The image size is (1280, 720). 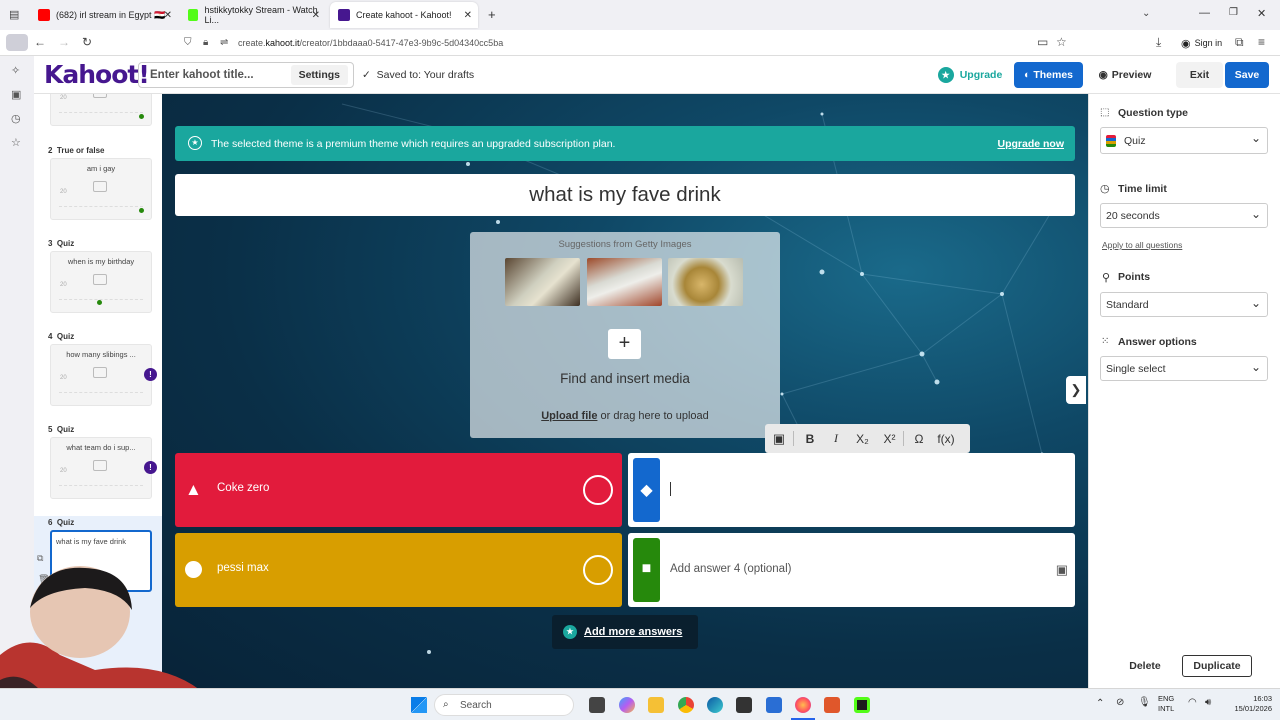 What do you see at coordinates (504, 705) in the screenshot?
I see `taskbar-search: ⌕ Search` at bounding box center [504, 705].